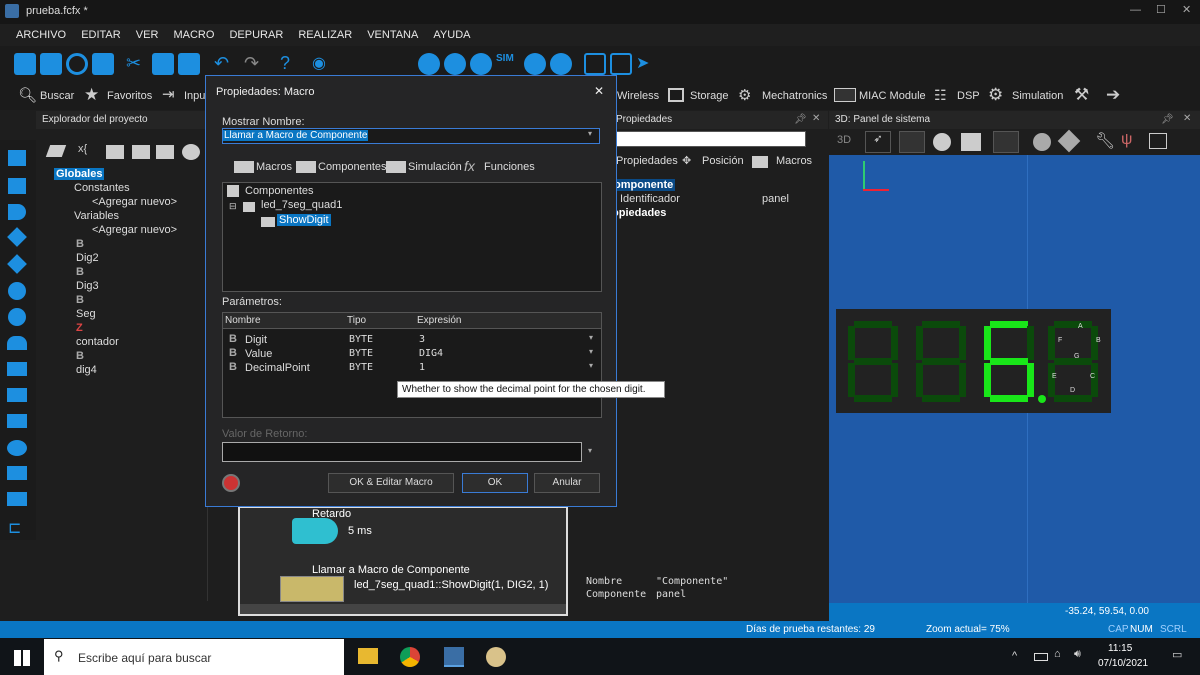 The width and height of the screenshot is (1200, 675). What do you see at coordinates (189, 64) in the screenshot?
I see `paste-icon` at bounding box center [189, 64].